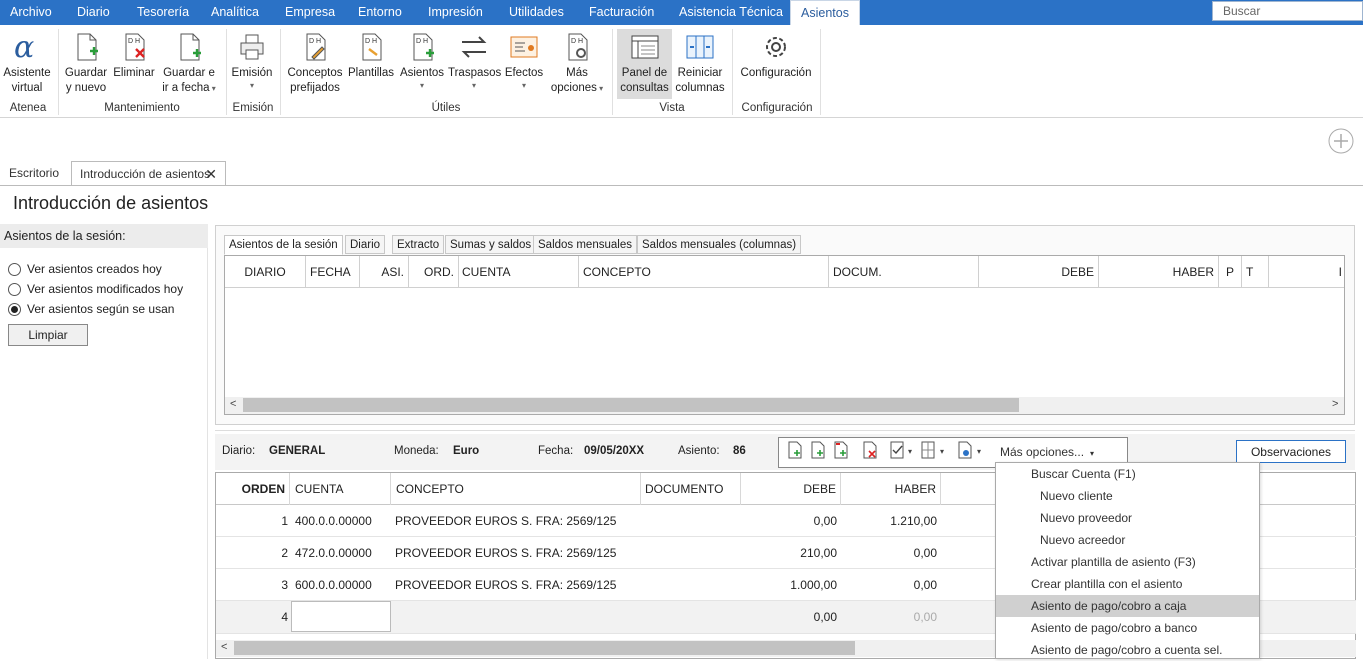 This screenshot has height=661, width=1363. I want to click on menu-tab-asistencia: Asistencia Técnica, so click(731, 12).